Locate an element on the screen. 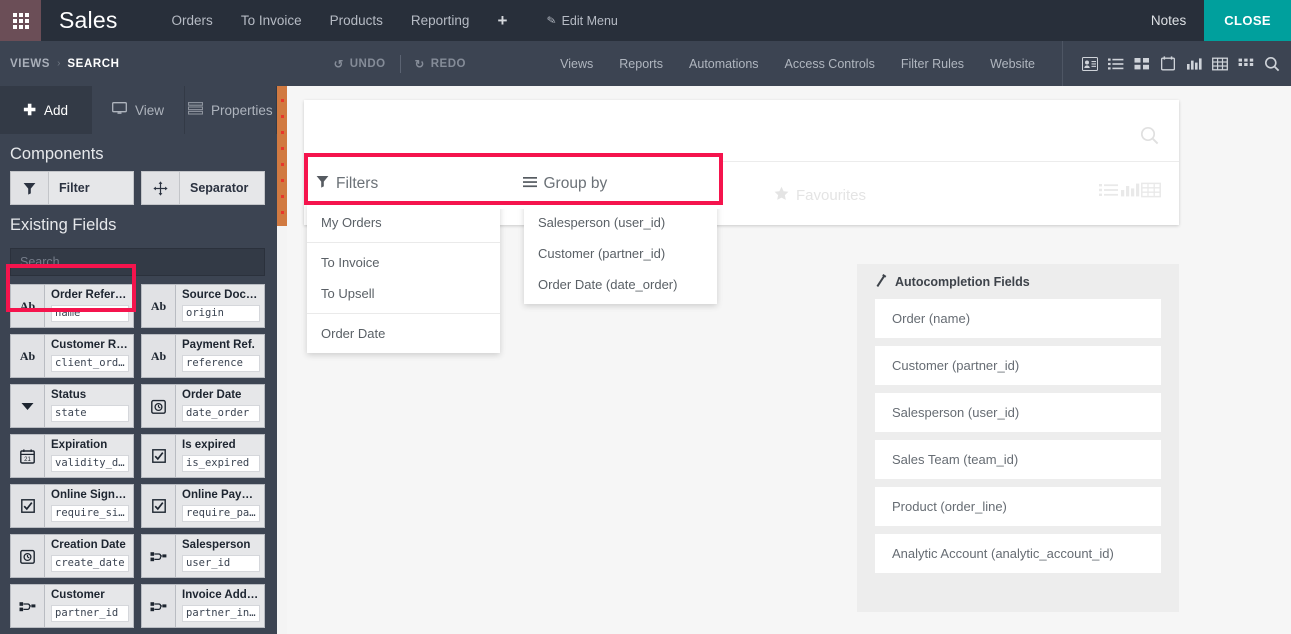  field-chip: Is expired is_expired is located at coordinates (203, 456).